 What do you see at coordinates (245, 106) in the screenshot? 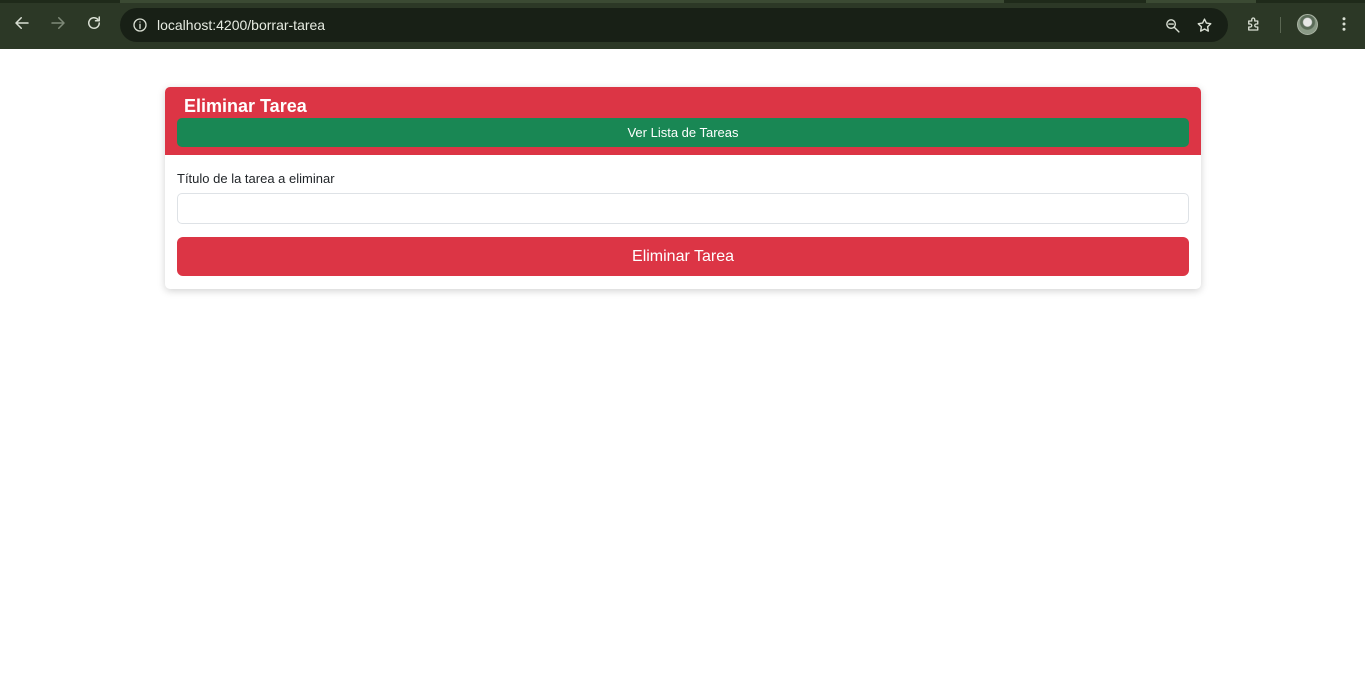
I see `page-title: Eliminar Tarea` at bounding box center [245, 106].